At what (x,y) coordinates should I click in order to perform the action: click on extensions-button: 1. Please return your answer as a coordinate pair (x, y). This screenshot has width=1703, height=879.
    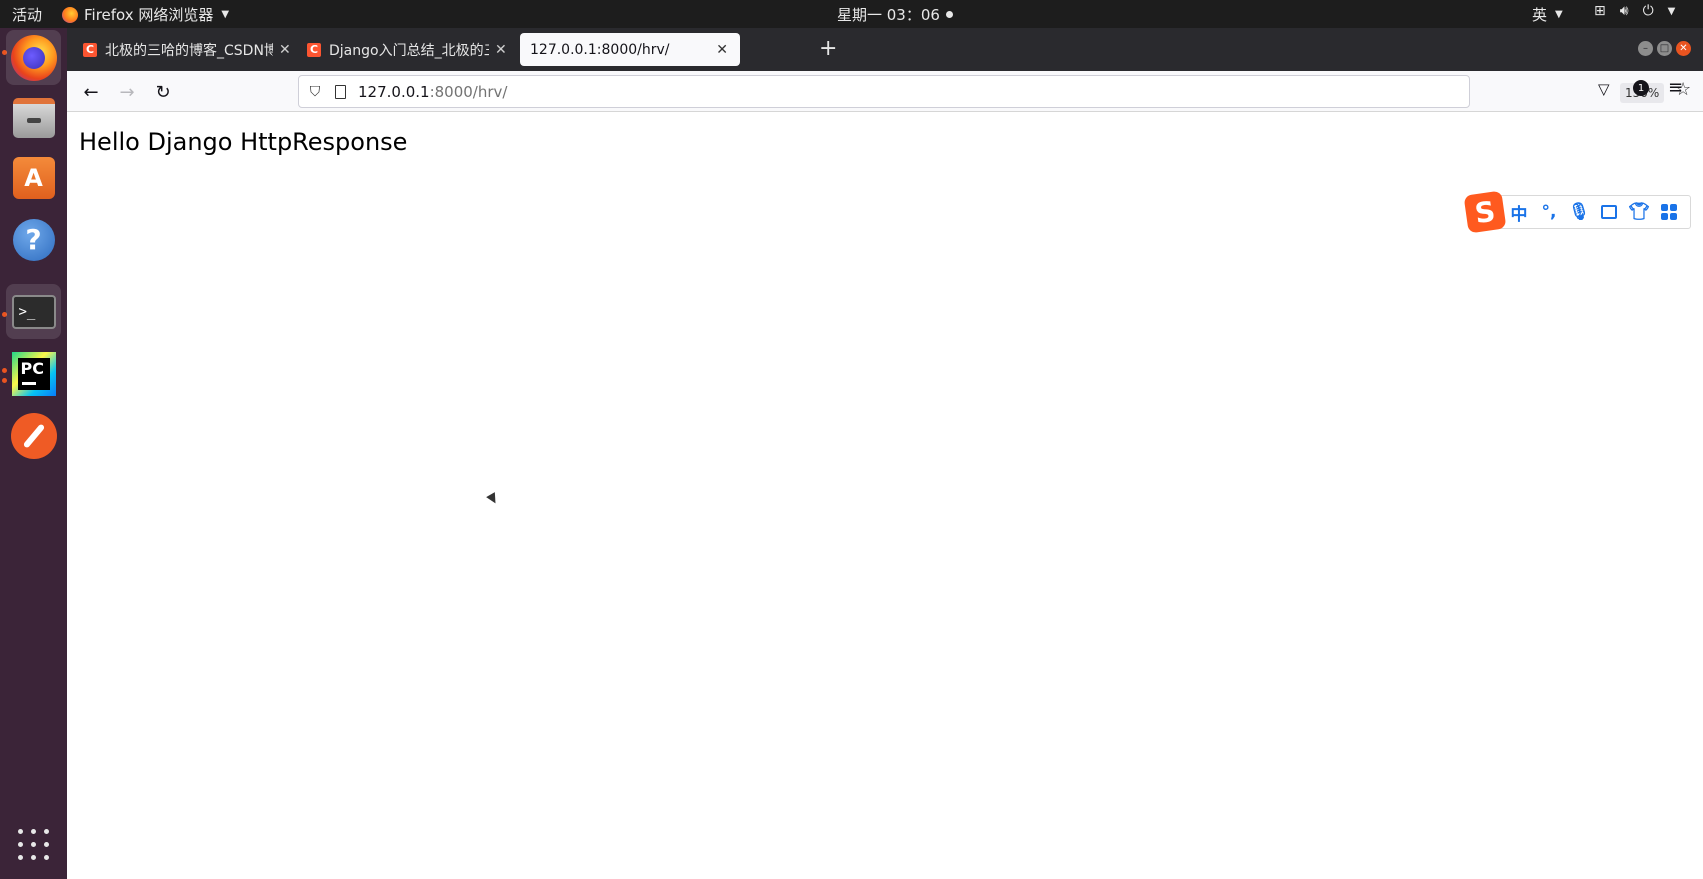
    Looking at the image, I should click on (1641, 88).